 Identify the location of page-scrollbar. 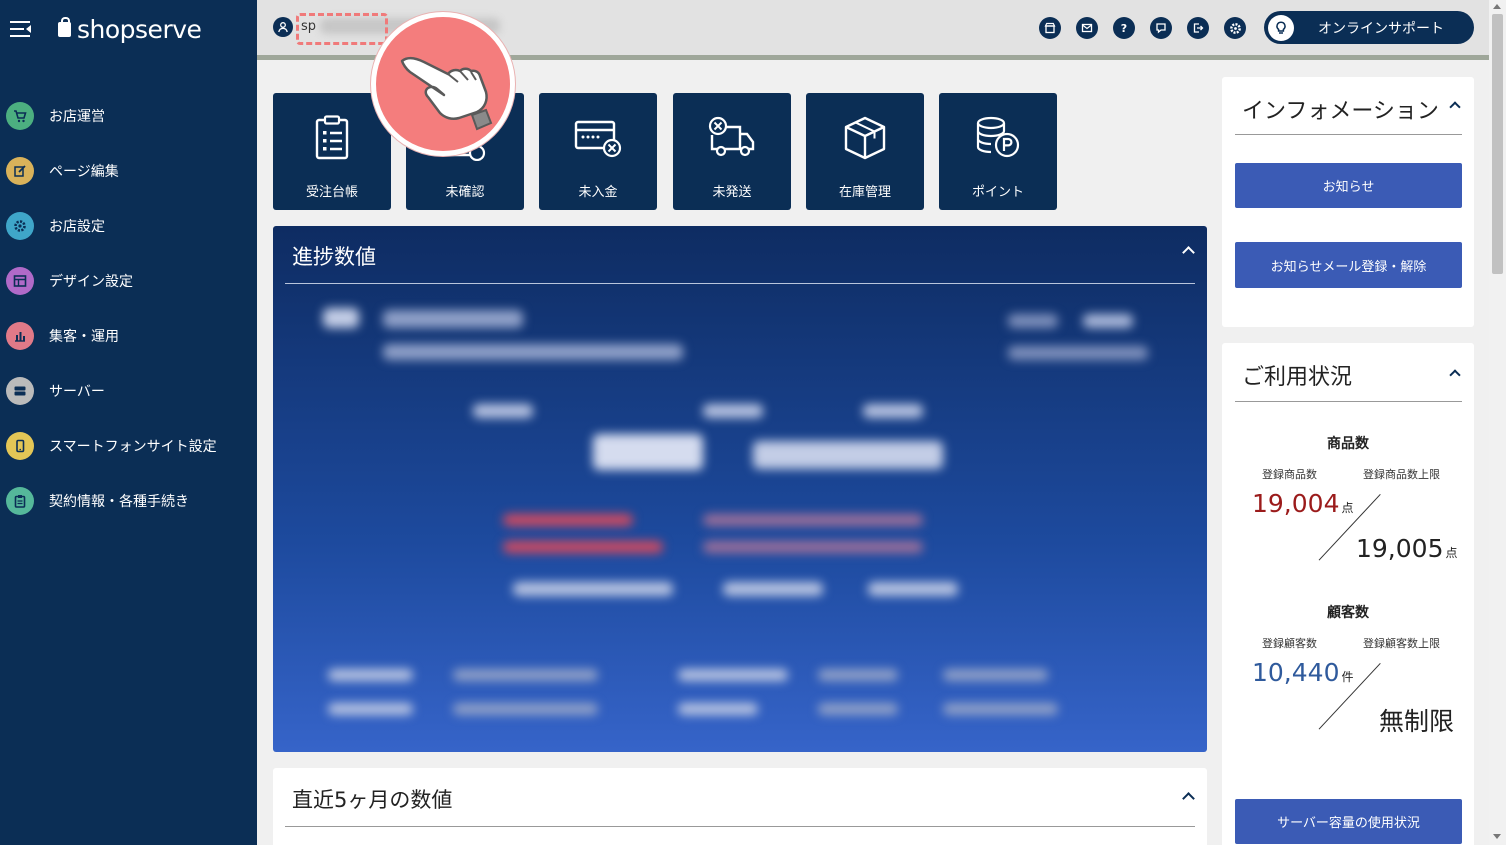
(1497, 422).